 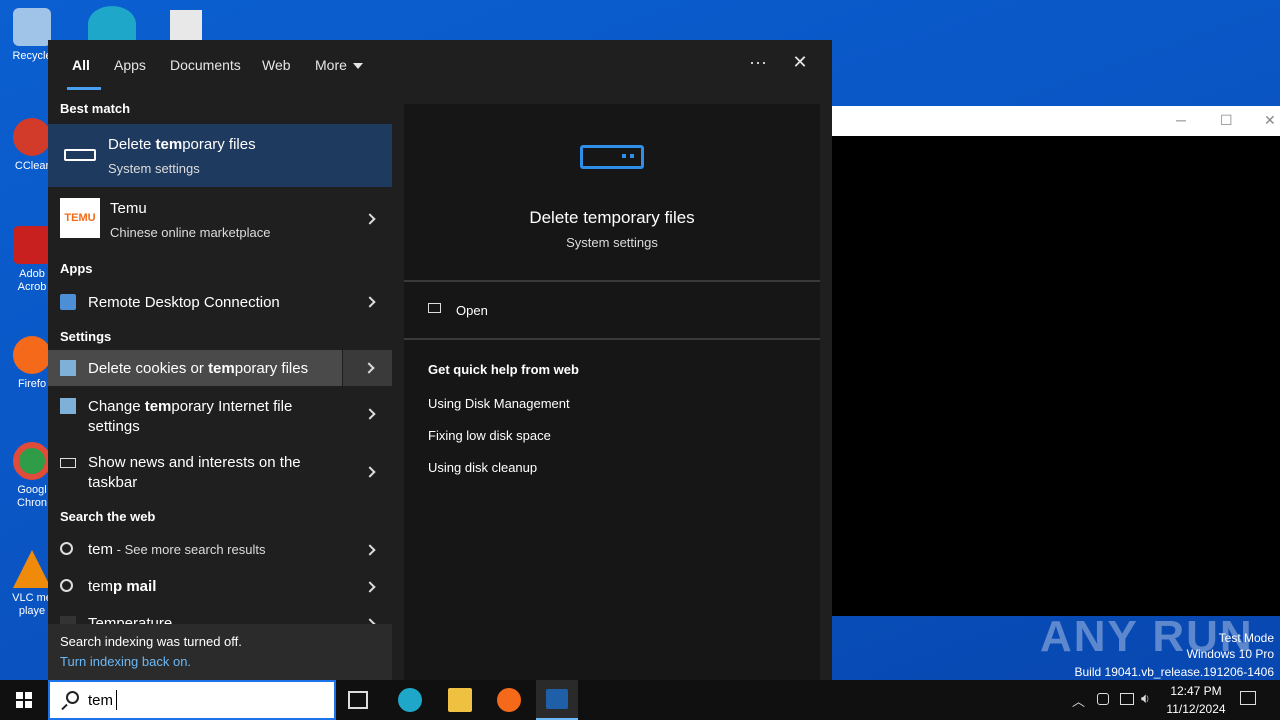 I want to click on close-button: ✕, so click(x=800, y=65).